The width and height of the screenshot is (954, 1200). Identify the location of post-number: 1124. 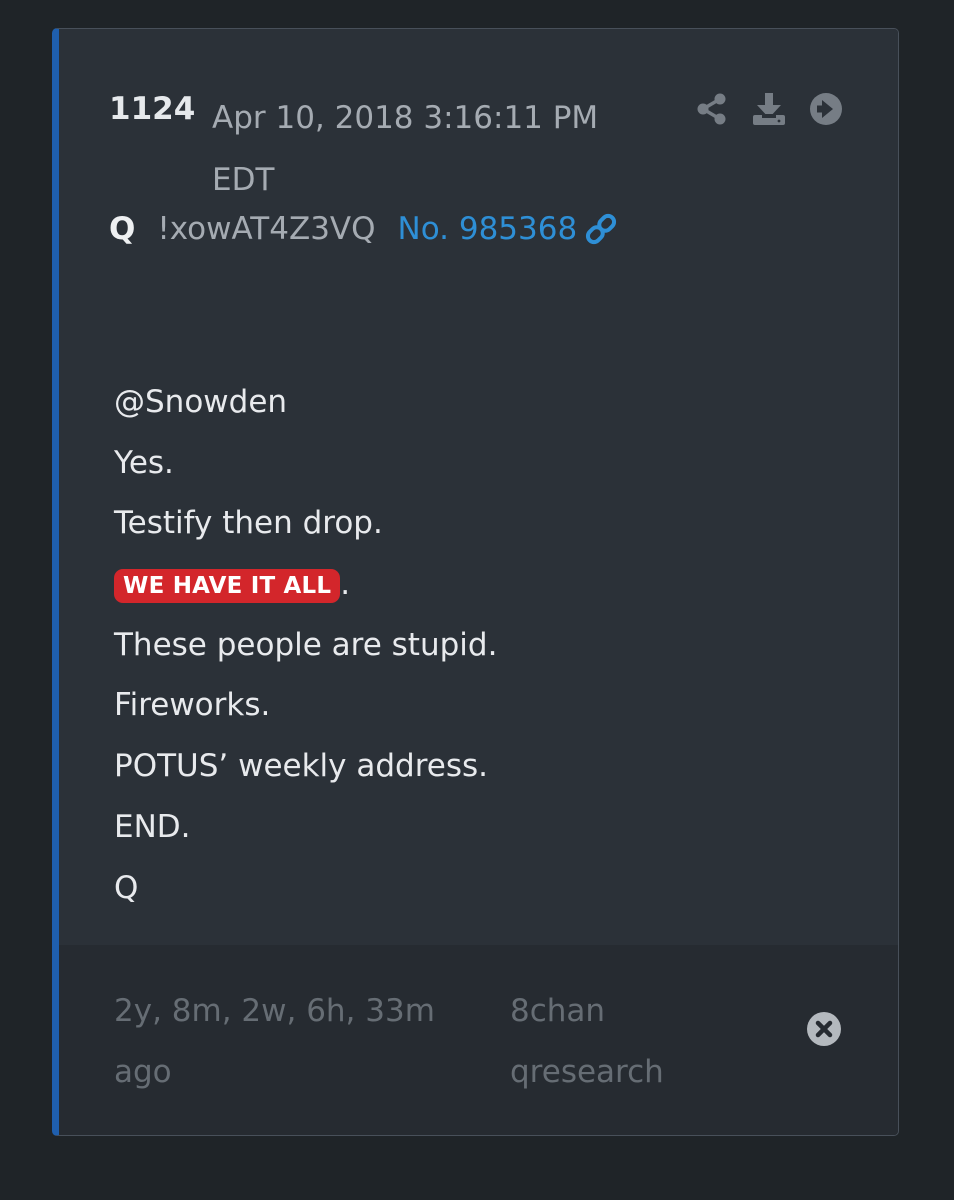
(152, 109).